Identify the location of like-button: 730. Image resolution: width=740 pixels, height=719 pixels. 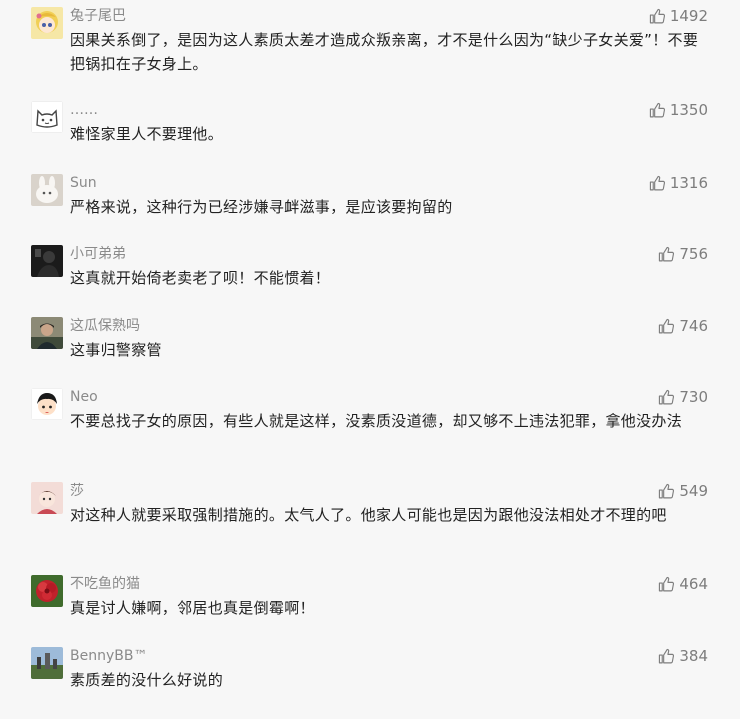
(683, 397).